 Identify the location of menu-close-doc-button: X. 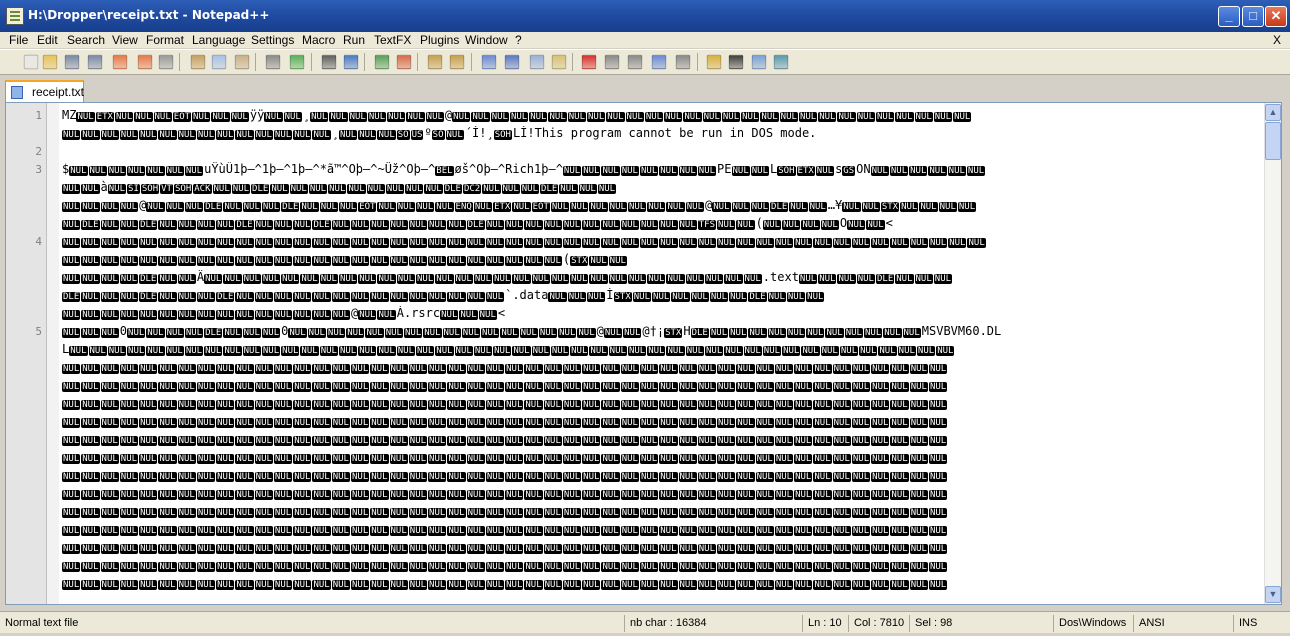
(1277, 40).